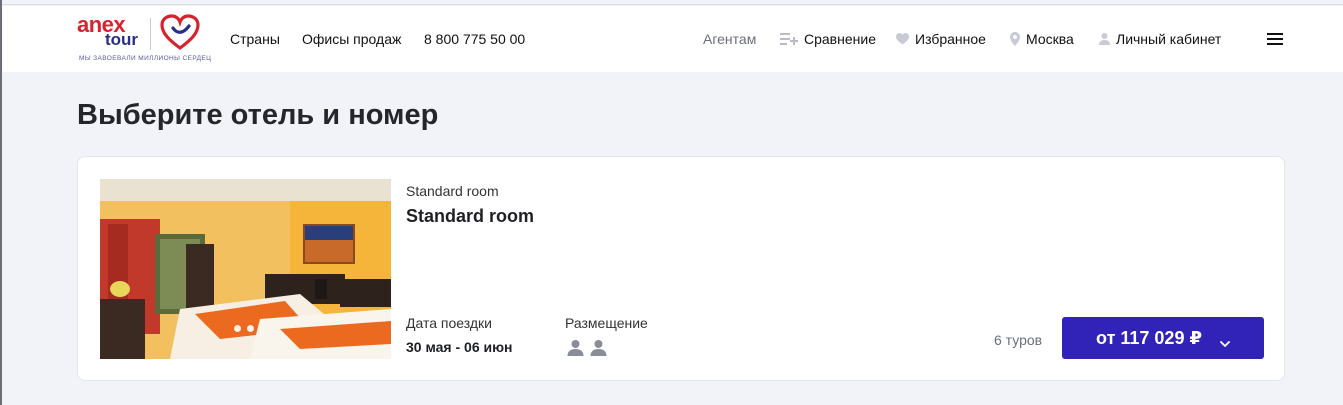  I want to click on carousel-dots, so click(244, 328).